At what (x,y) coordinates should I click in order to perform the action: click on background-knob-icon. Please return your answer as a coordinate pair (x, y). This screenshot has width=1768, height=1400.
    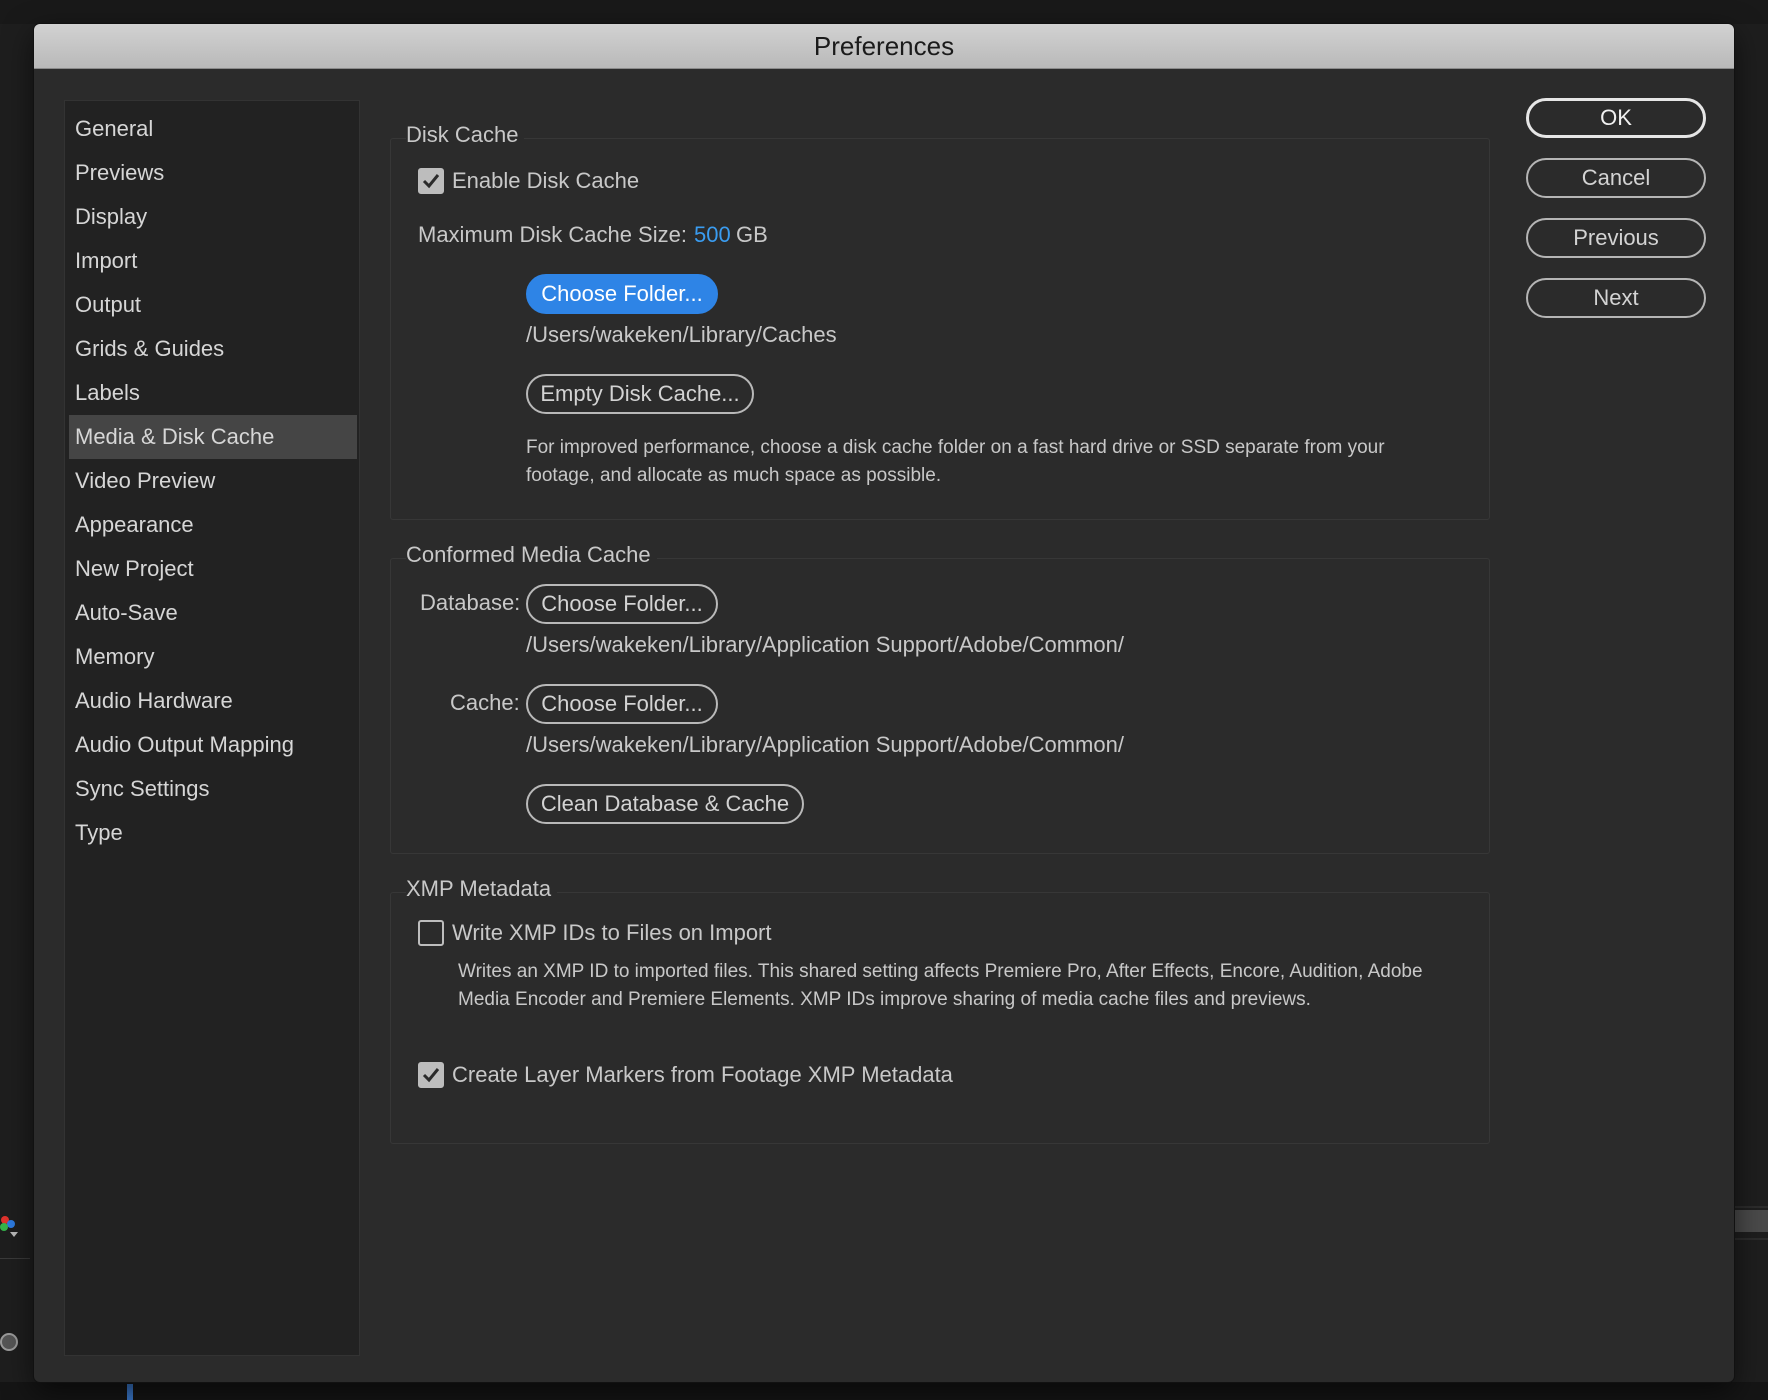
    Looking at the image, I should click on (9, 1342).